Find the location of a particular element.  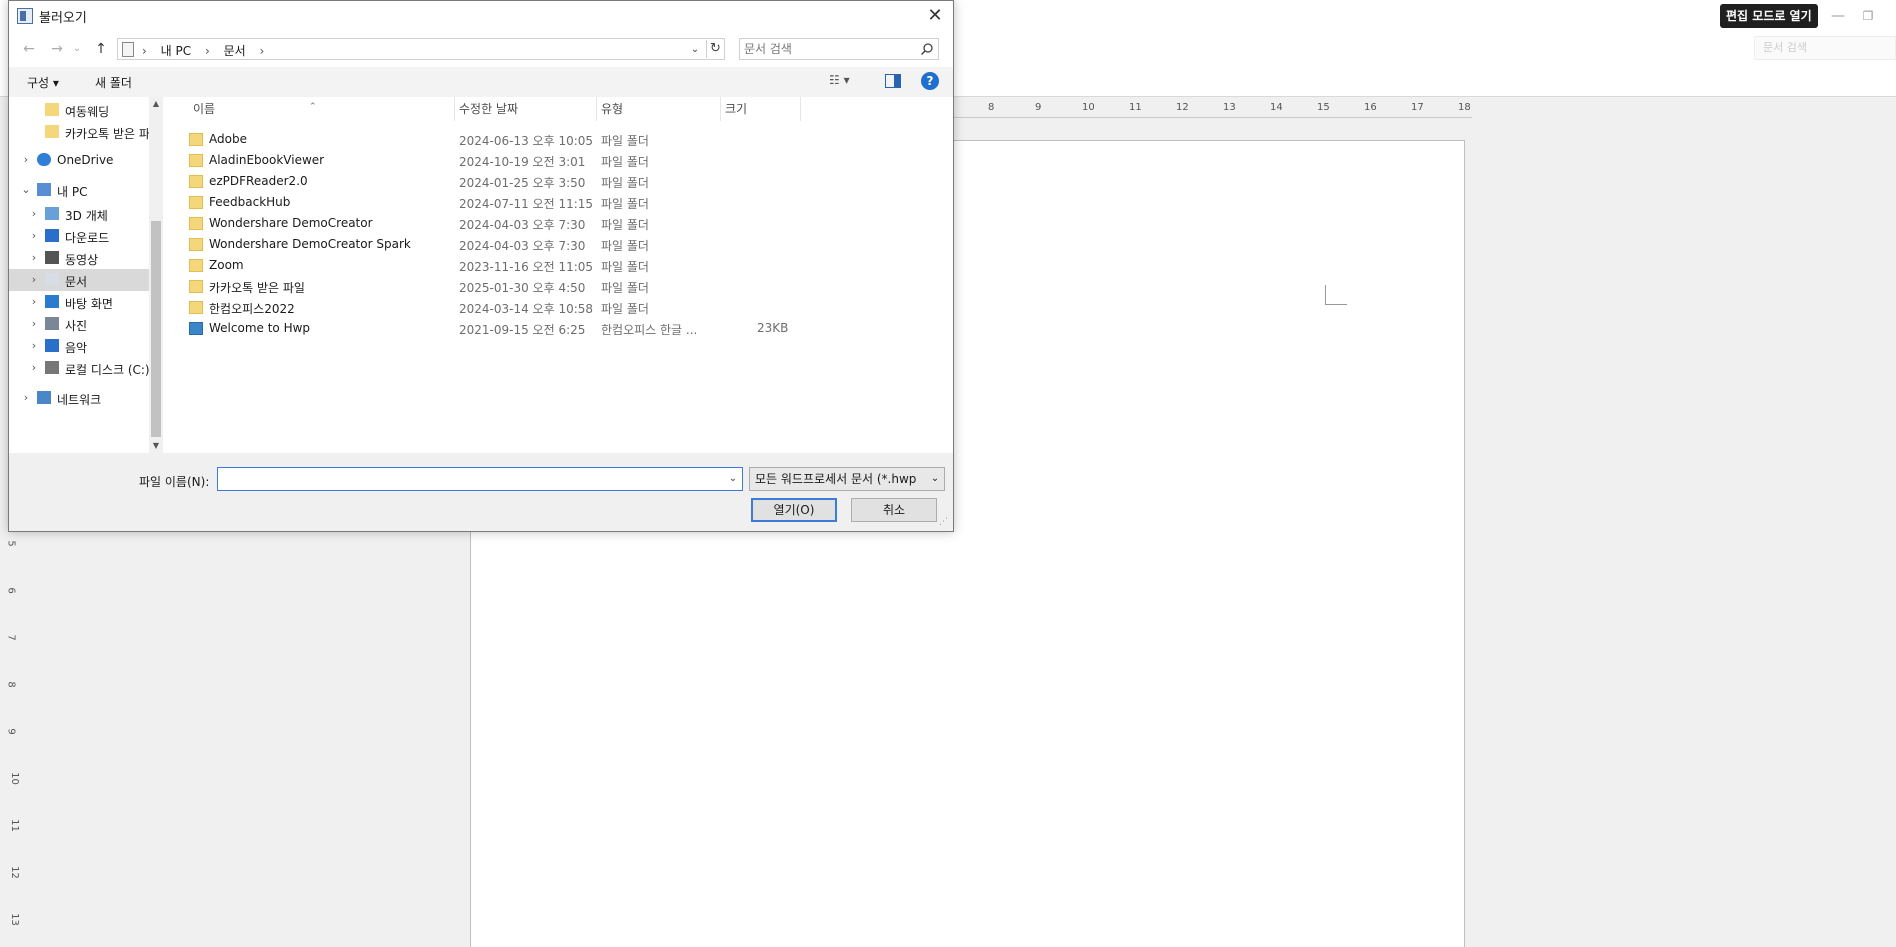

filename-label: 파일 이름(N): is located at coordinates (174, 482).